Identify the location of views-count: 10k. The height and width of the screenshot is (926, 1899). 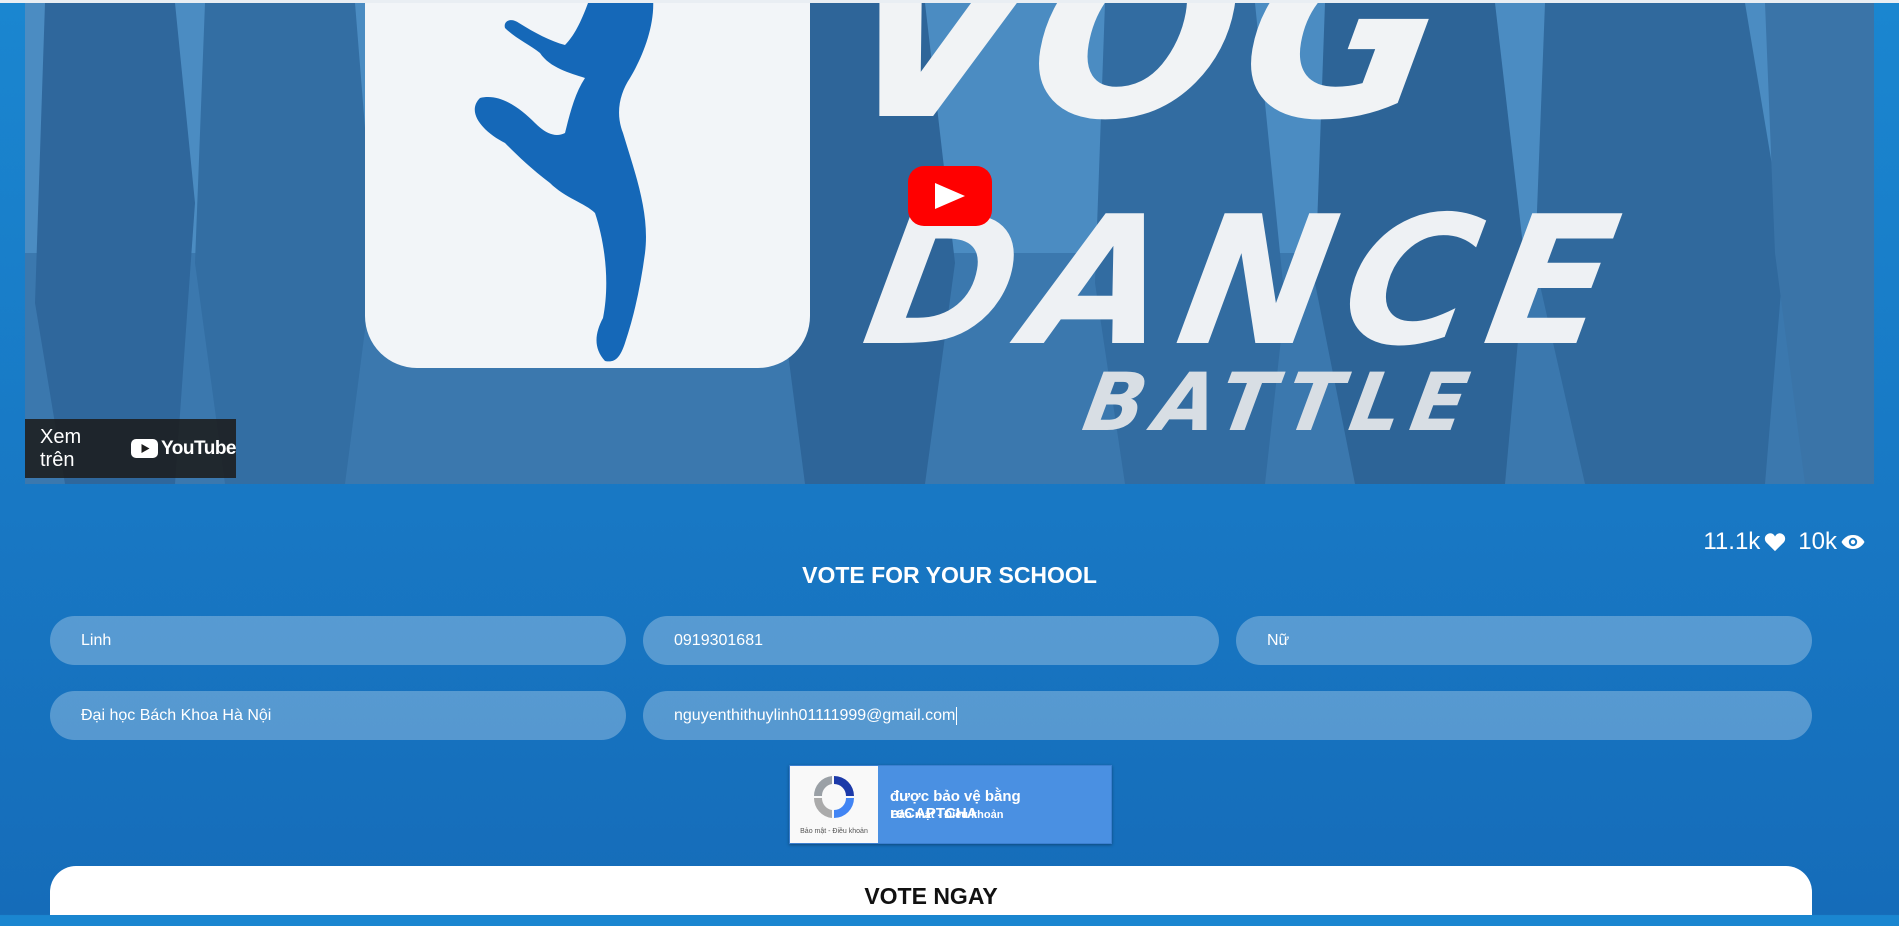
(1817, 541).